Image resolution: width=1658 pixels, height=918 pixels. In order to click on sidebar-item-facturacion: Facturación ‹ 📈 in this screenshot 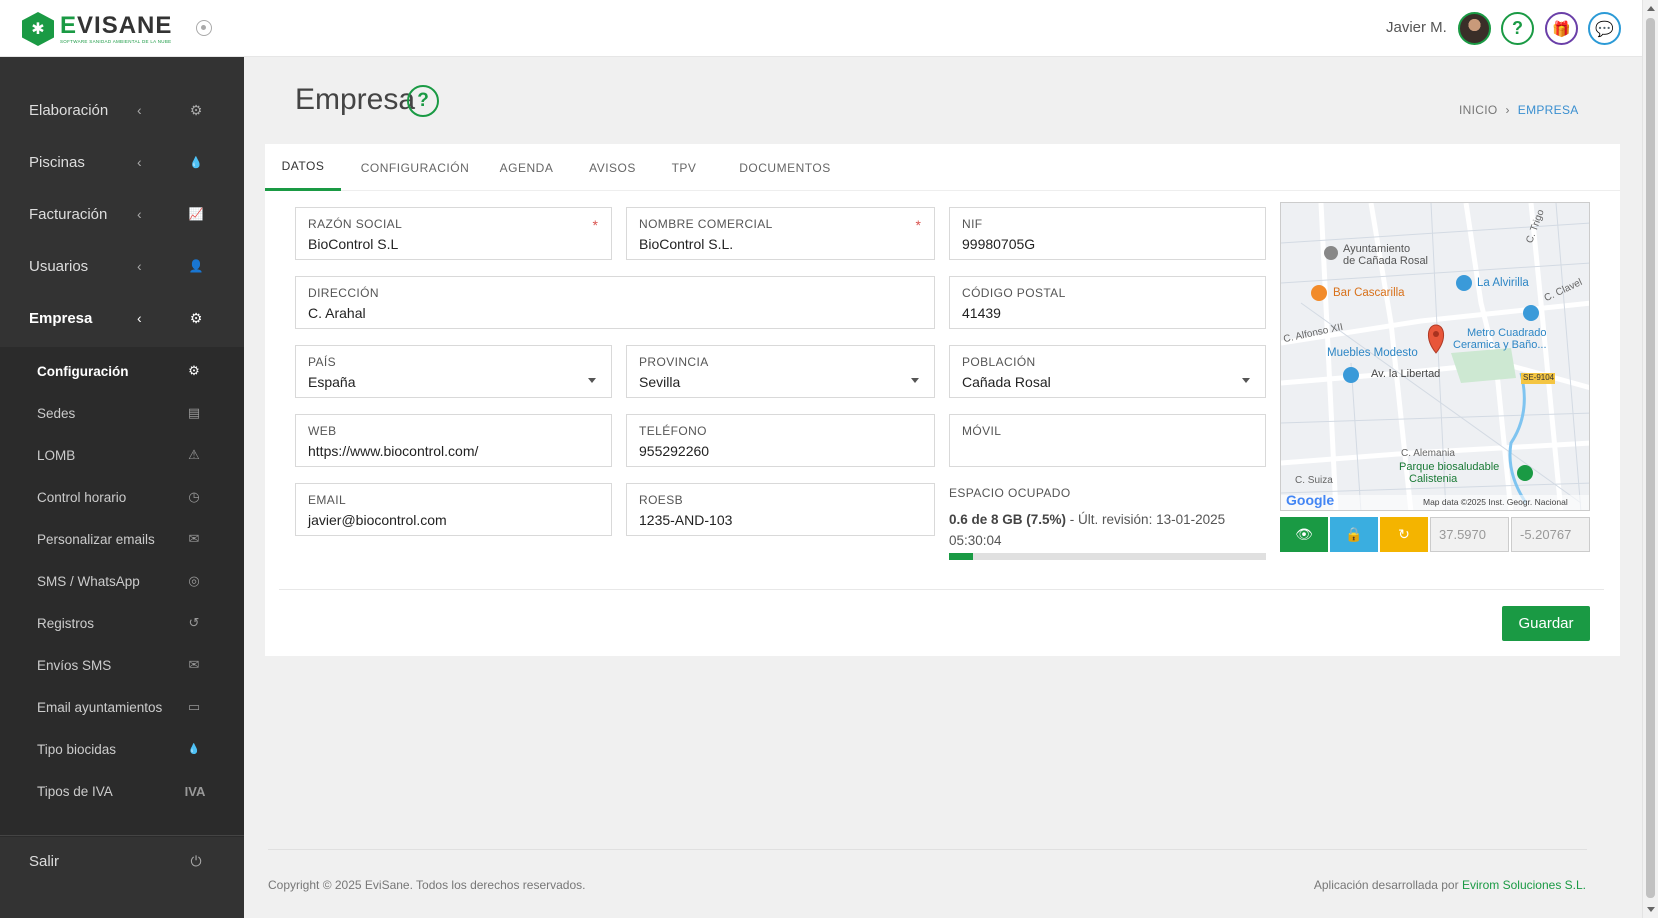, I will do `click(122, 214)`.